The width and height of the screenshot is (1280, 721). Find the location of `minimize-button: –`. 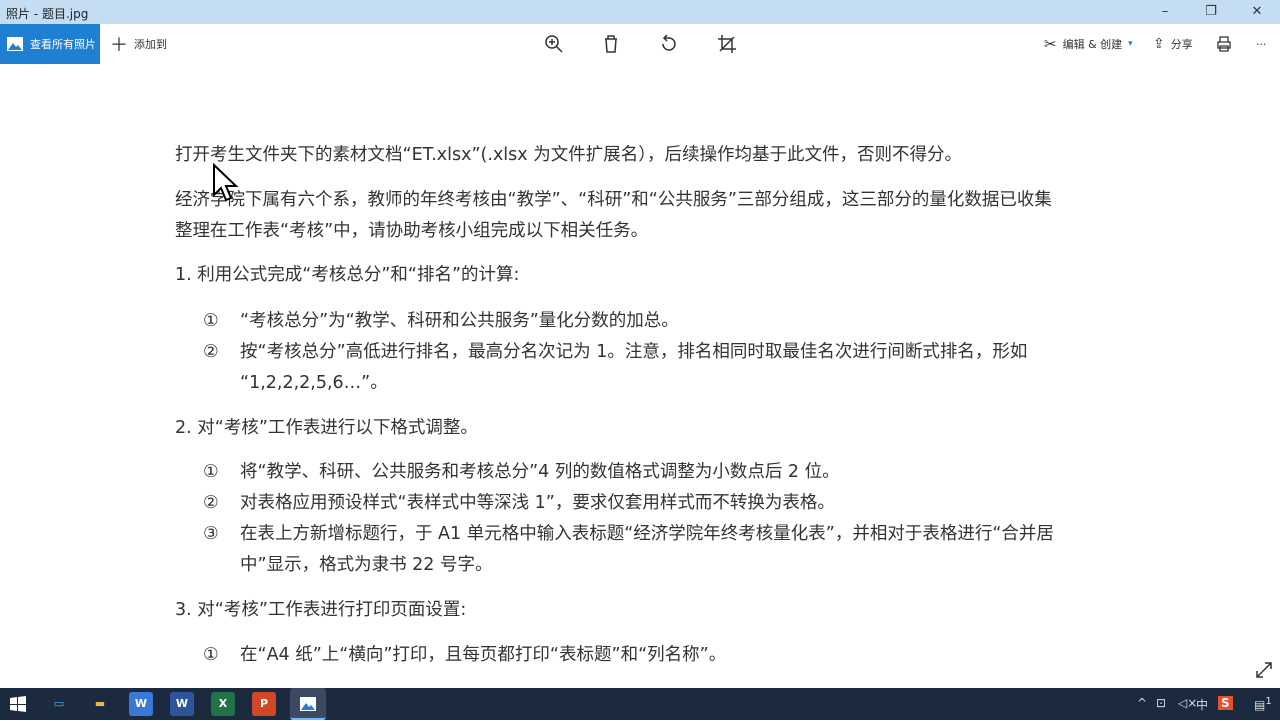

minimize-button: – is located at coordinates (1165, 12).